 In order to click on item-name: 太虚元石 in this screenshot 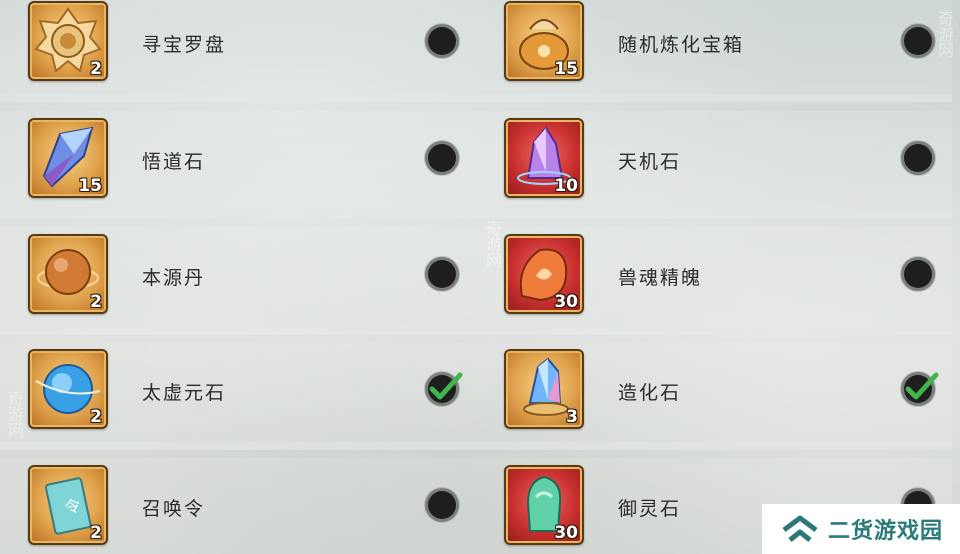, I will do `click(184, 393)`.